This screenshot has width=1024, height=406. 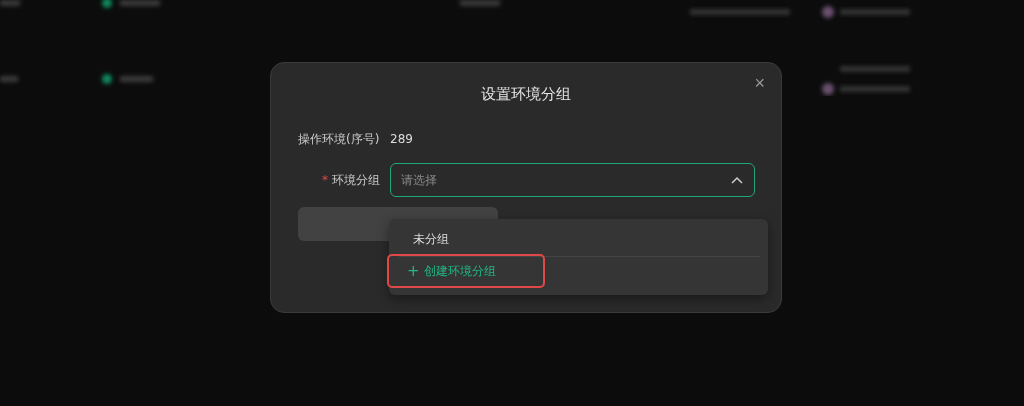 I want to click on field-label: 环境分组, so click(x=356, y=180).